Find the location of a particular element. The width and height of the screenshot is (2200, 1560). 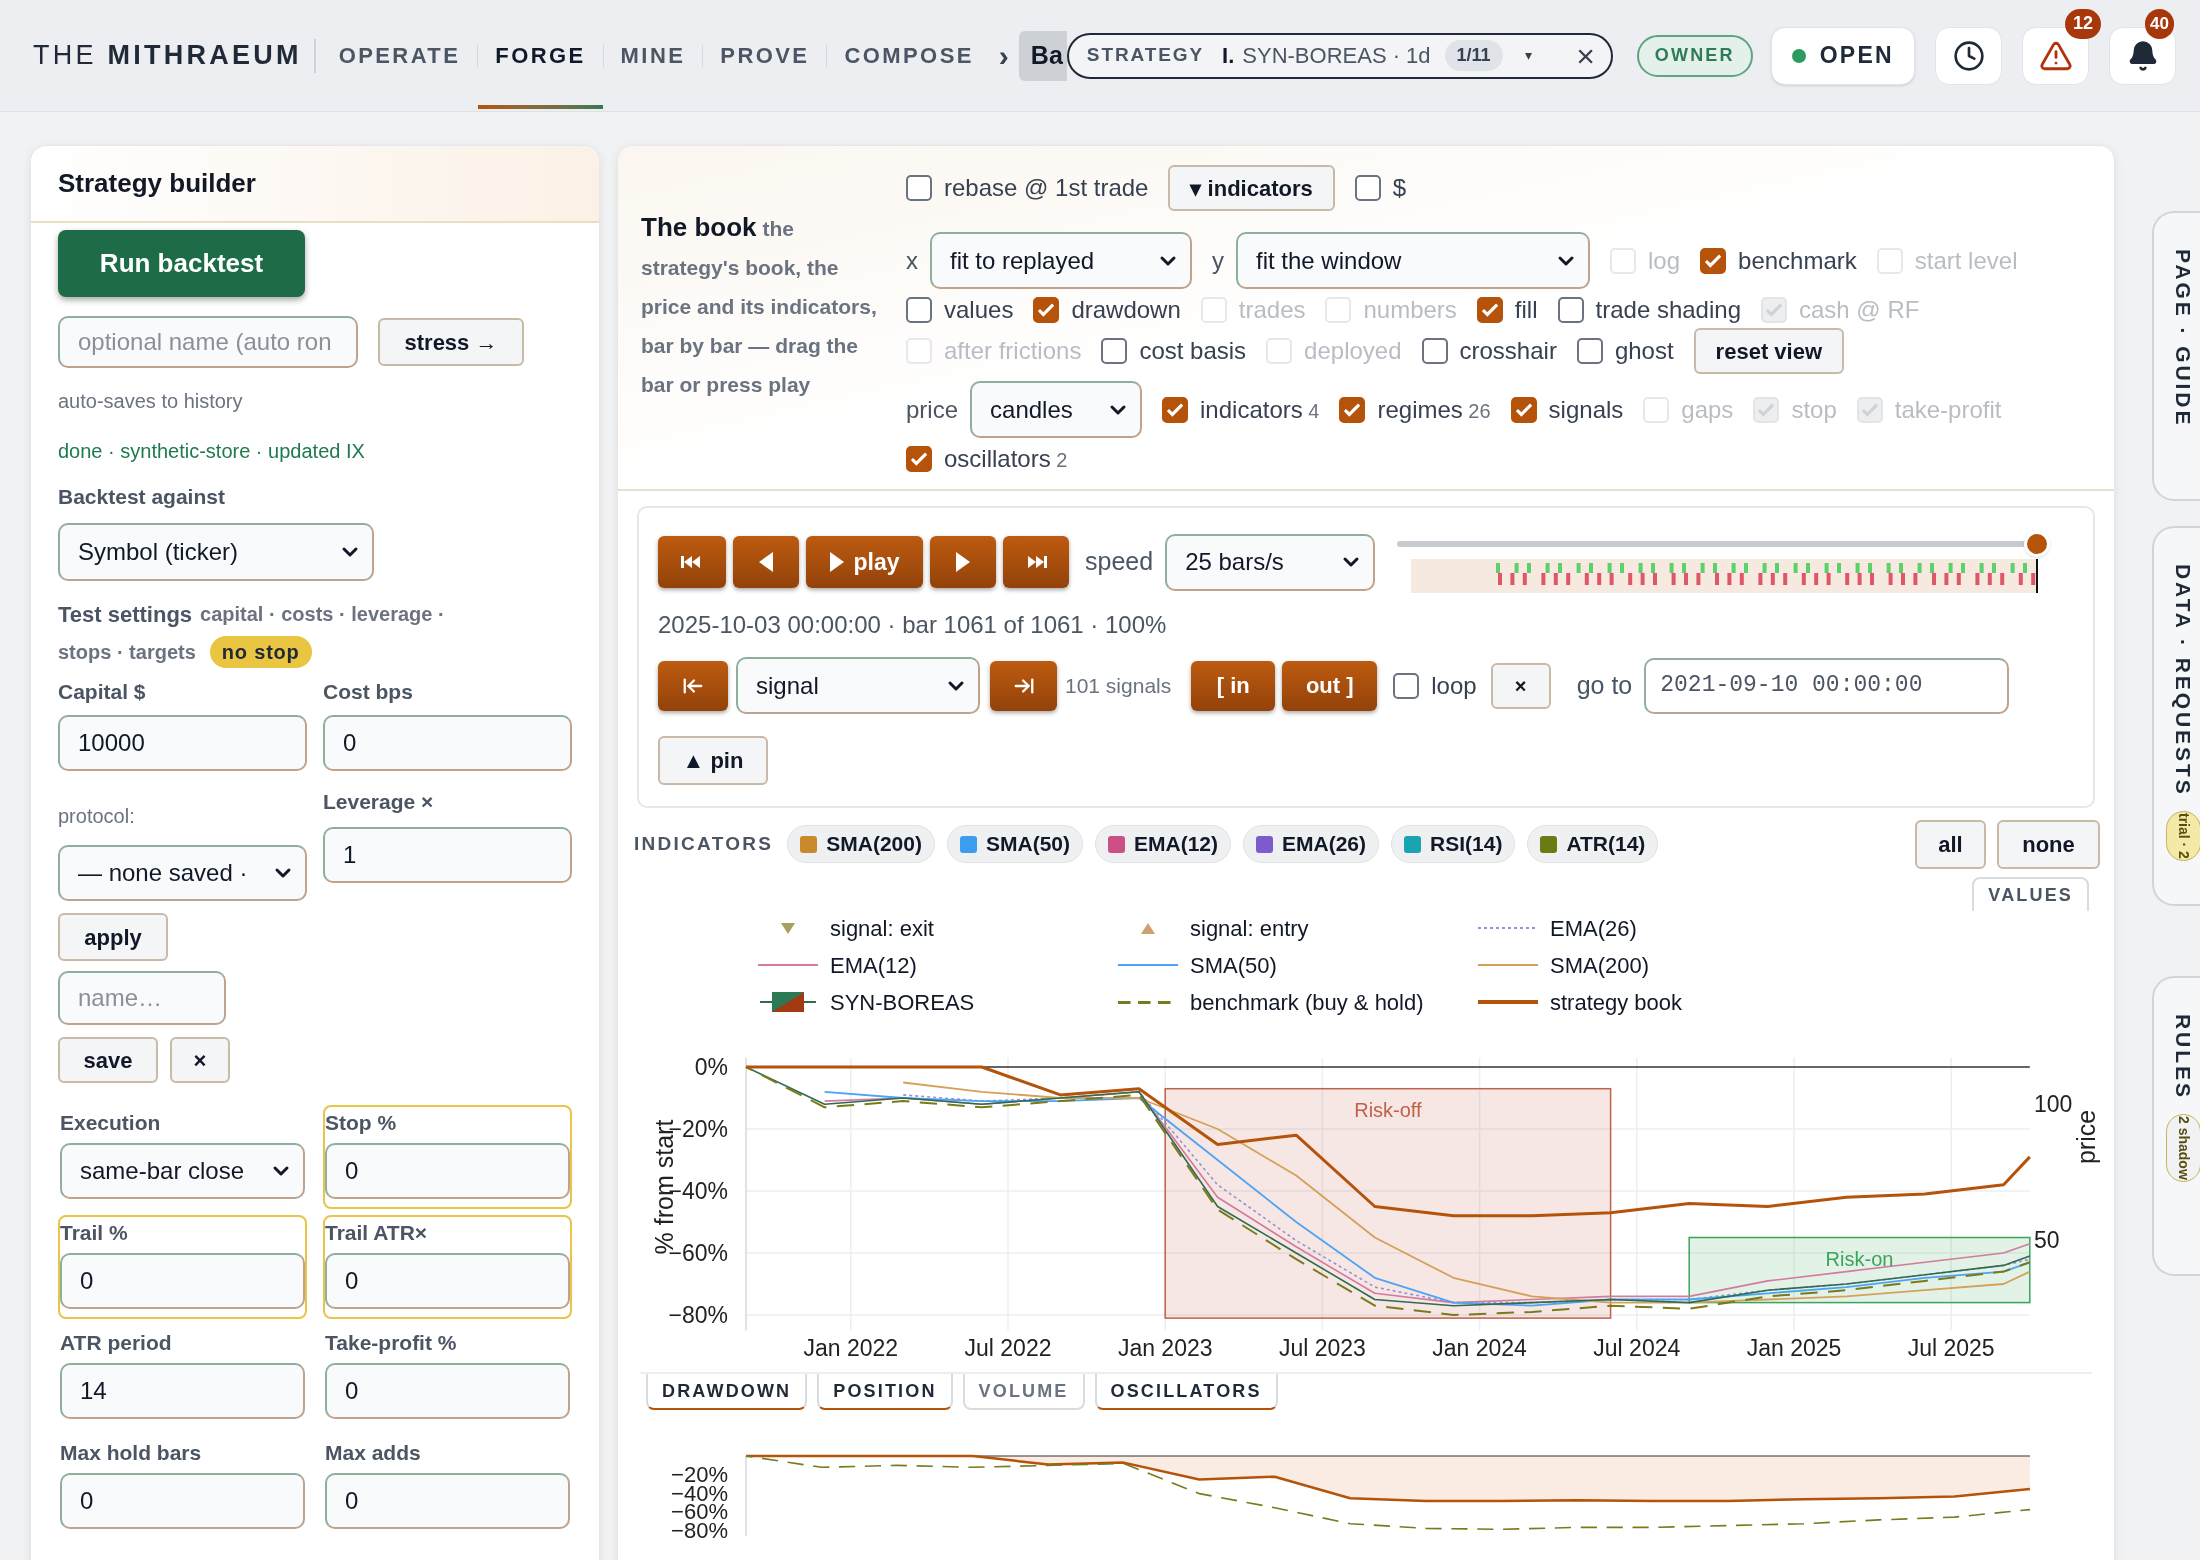

checkbox-label: gaps is located at coordinates (1707, 409).